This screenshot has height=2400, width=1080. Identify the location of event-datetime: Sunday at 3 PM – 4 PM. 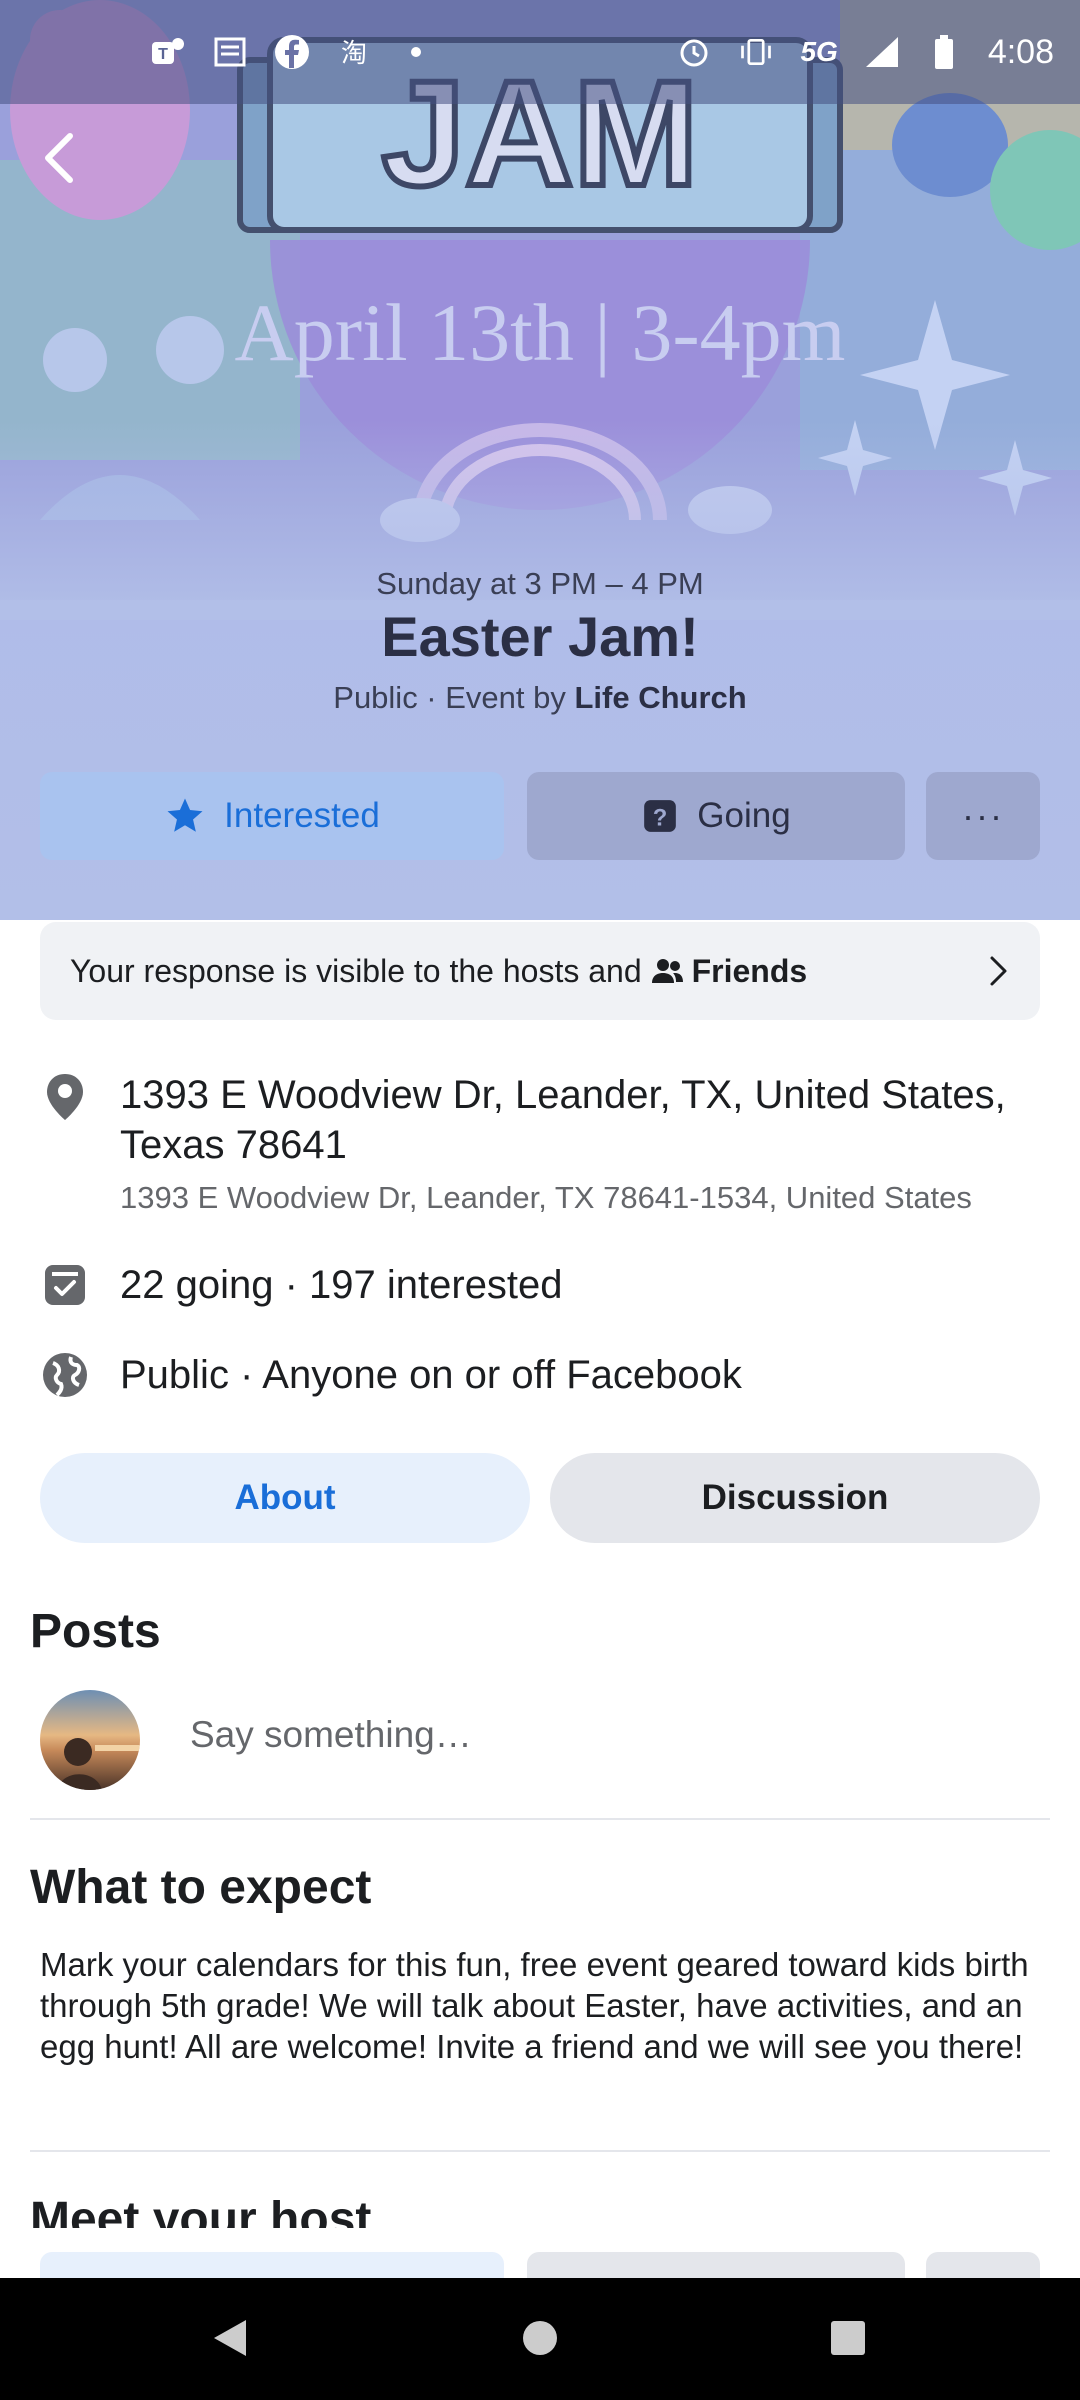
(540, 583).